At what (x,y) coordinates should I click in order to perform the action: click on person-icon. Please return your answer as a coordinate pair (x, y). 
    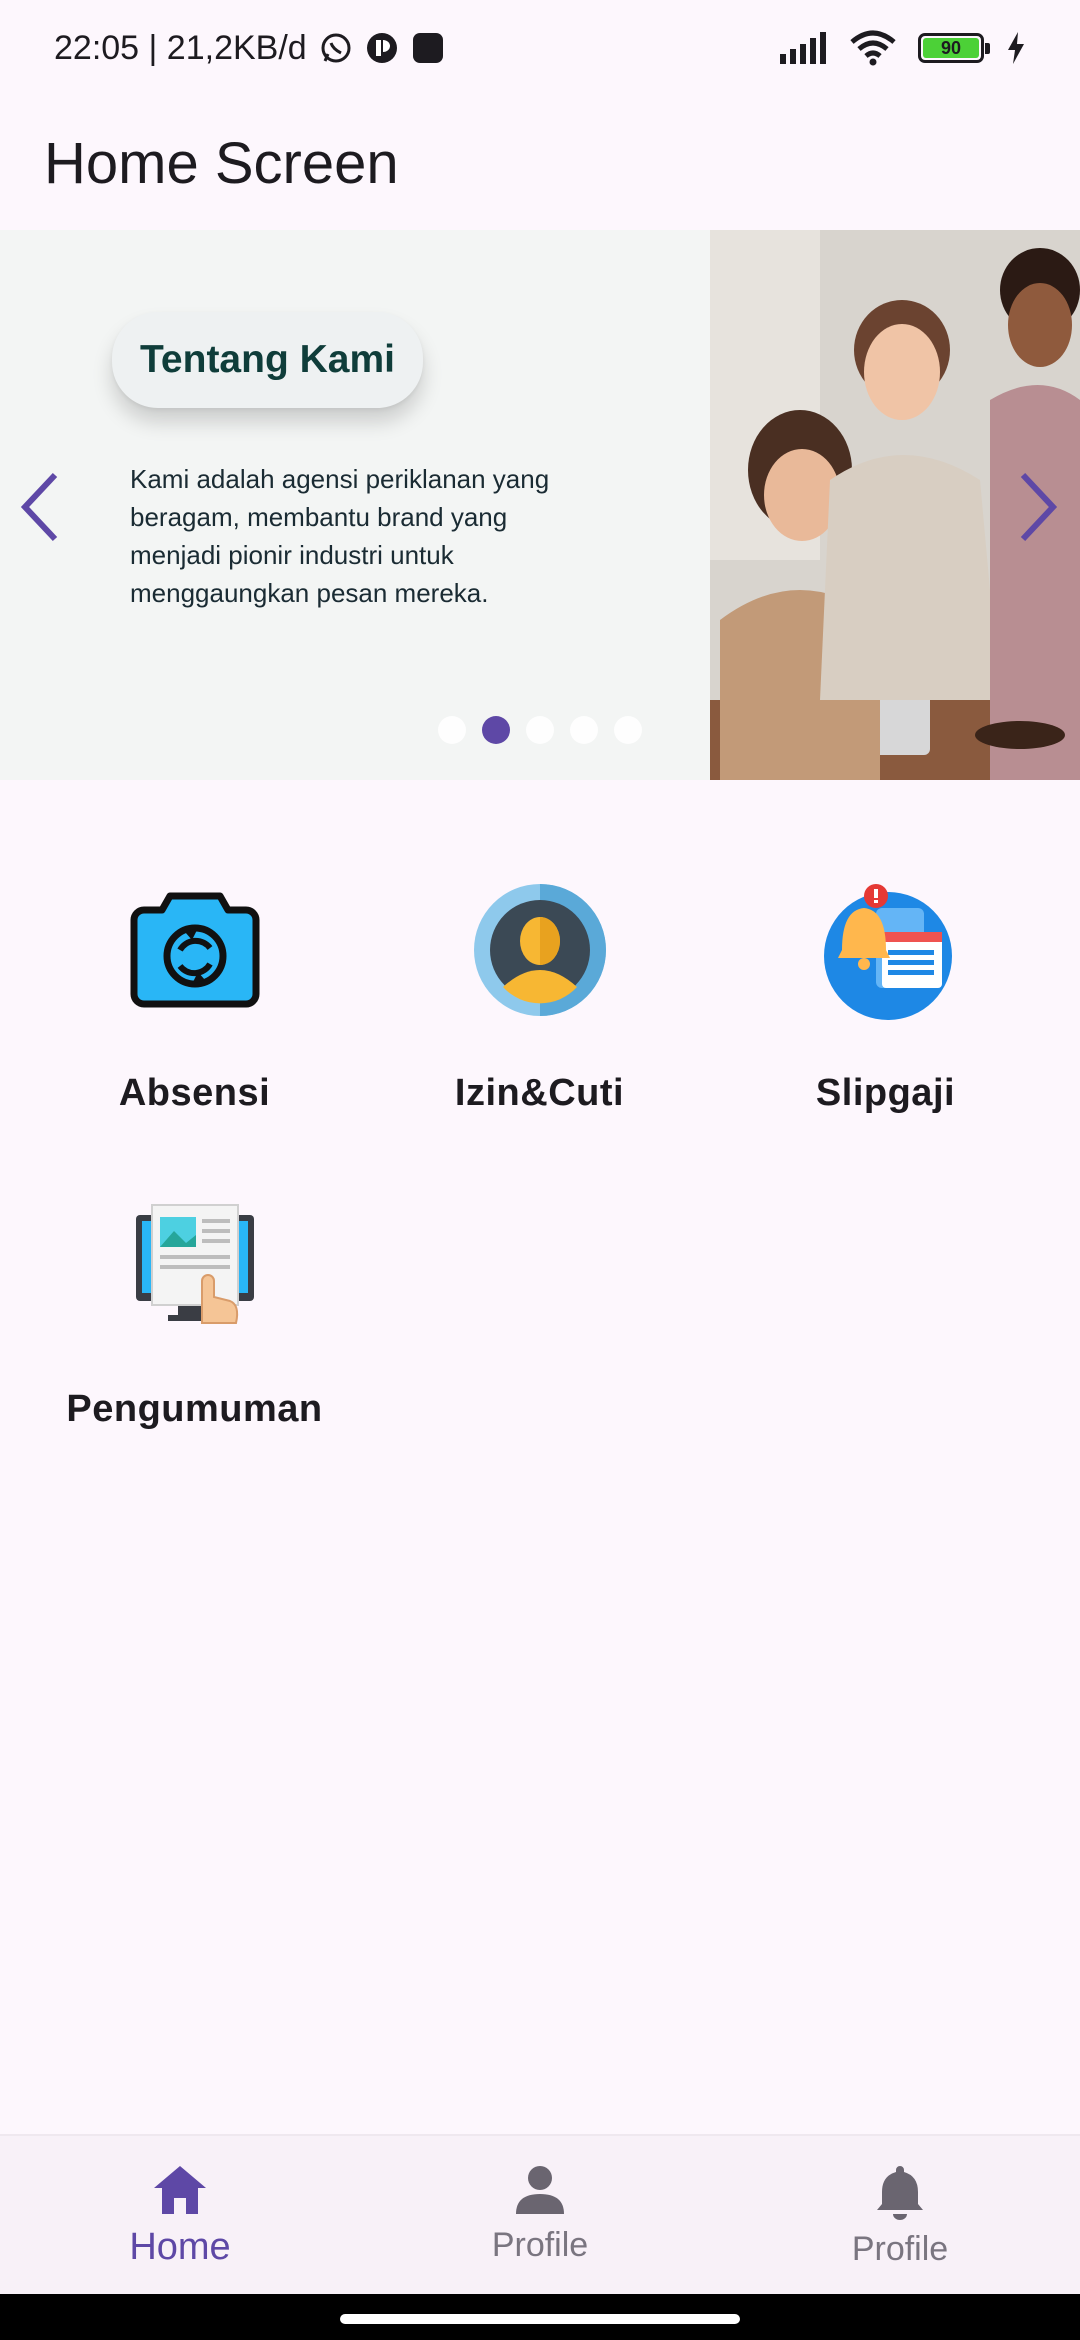
    Looking at the image, I should click on (540, 2190).